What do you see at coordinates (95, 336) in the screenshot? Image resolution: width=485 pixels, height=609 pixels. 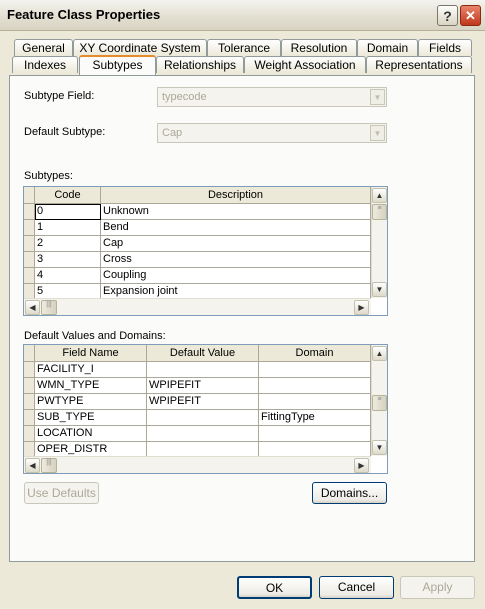 I see `default-values-label: Default Values and Domains:` at bounding box center [95, 336].